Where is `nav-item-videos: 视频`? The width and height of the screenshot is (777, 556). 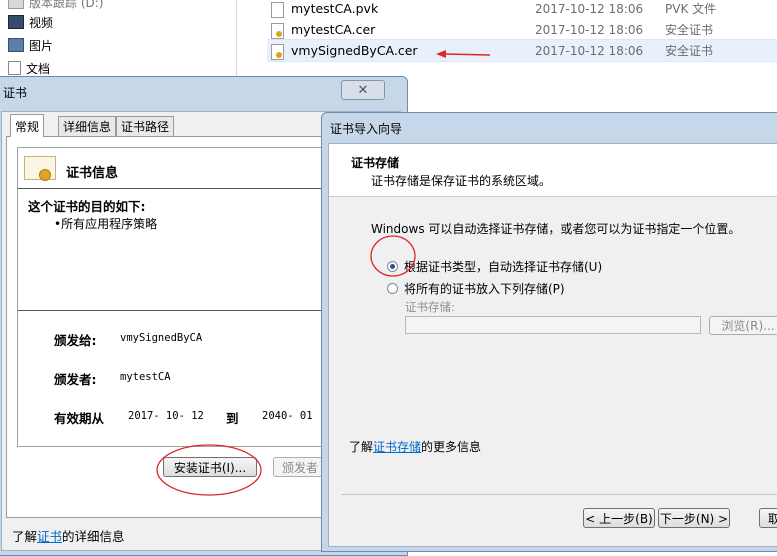 nav-item-videos: 视频 is located at coordinates (30, 22).